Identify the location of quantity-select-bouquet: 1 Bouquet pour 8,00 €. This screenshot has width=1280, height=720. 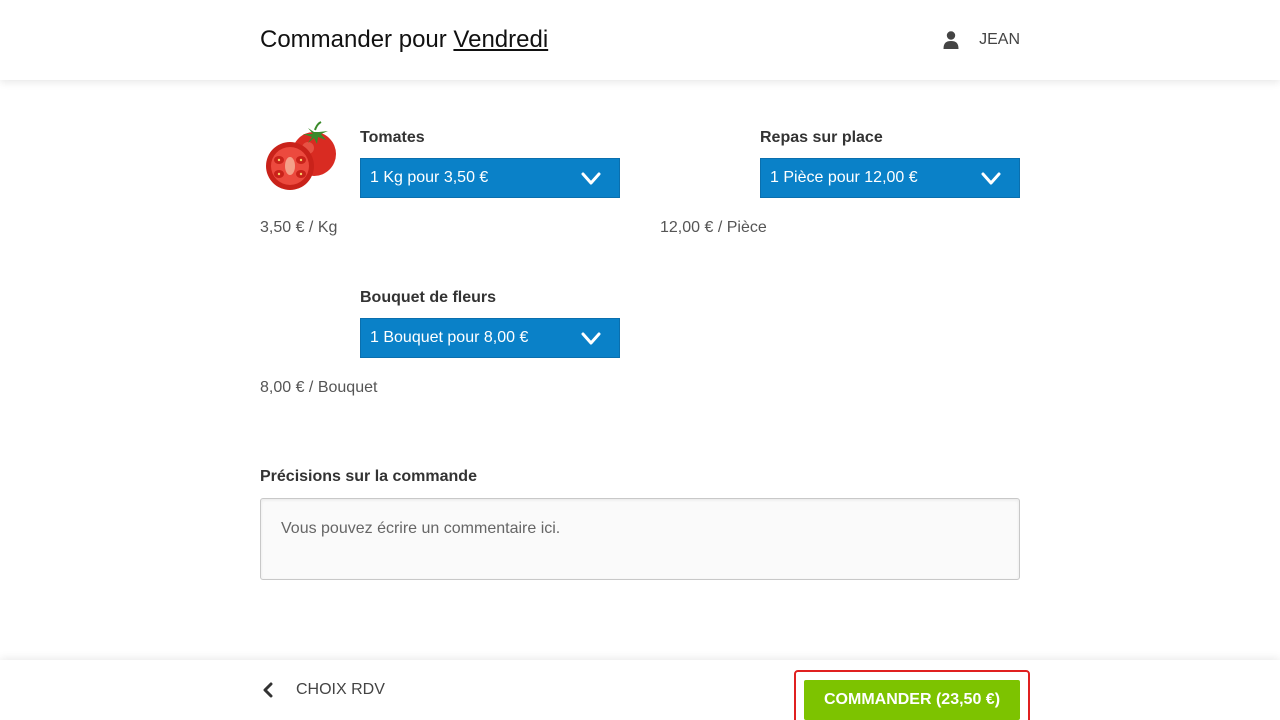
(490, 338).